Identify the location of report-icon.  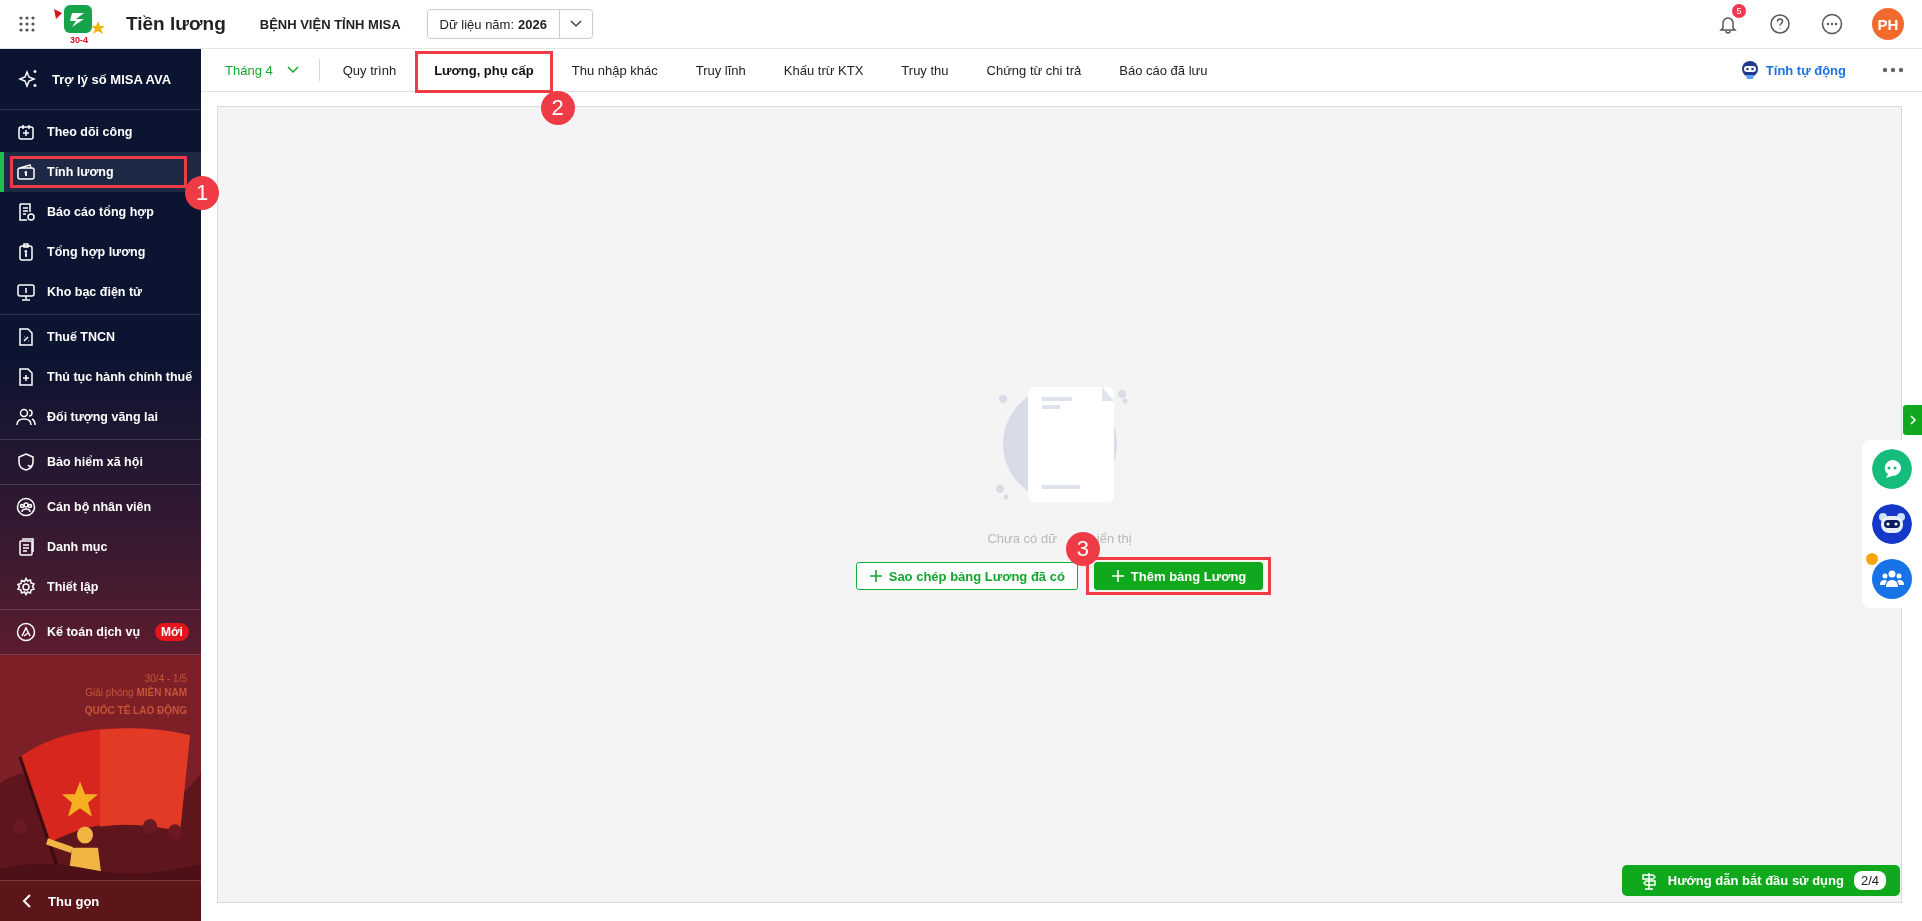
(26, 212).